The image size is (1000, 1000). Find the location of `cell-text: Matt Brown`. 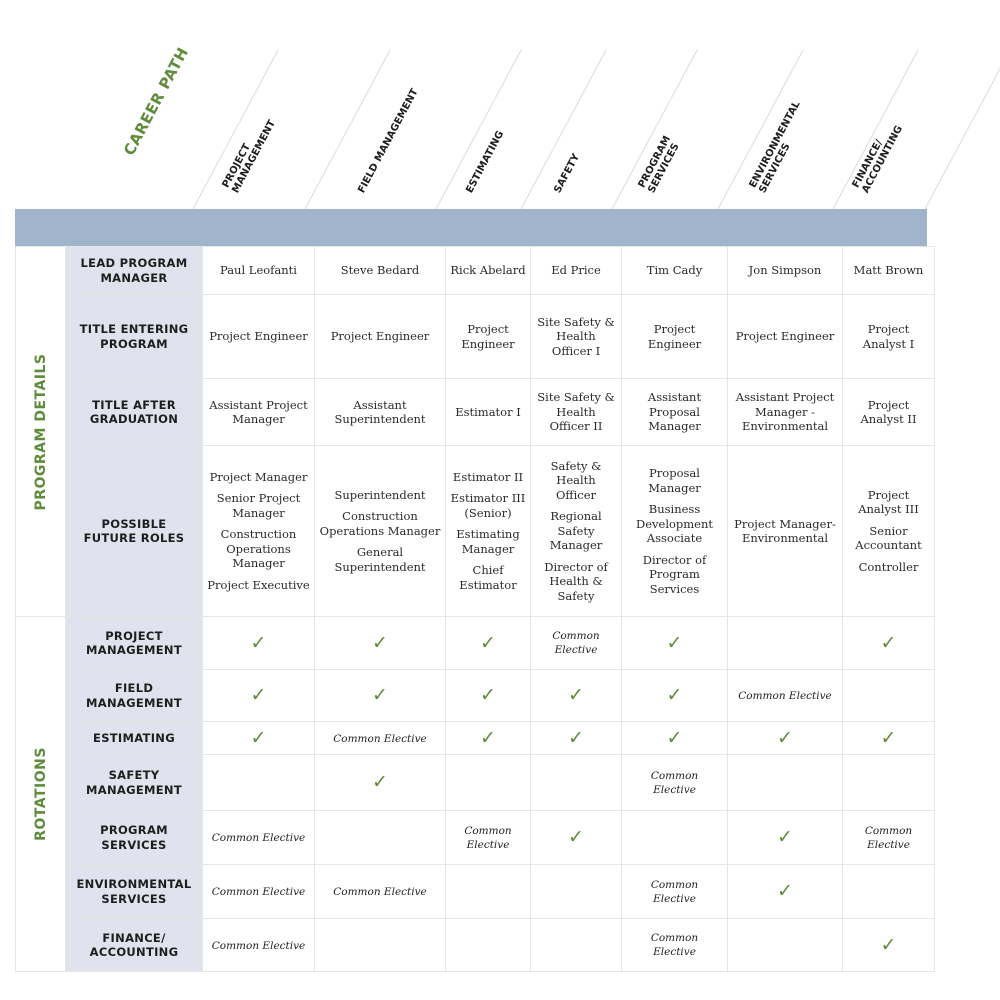

cell-text: Matt Brown is located at coordinates (888, 270).